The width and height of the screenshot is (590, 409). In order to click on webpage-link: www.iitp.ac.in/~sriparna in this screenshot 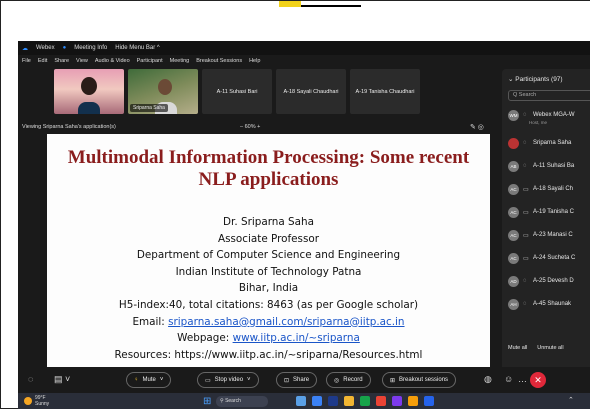, I will do `click(296, 338)`.